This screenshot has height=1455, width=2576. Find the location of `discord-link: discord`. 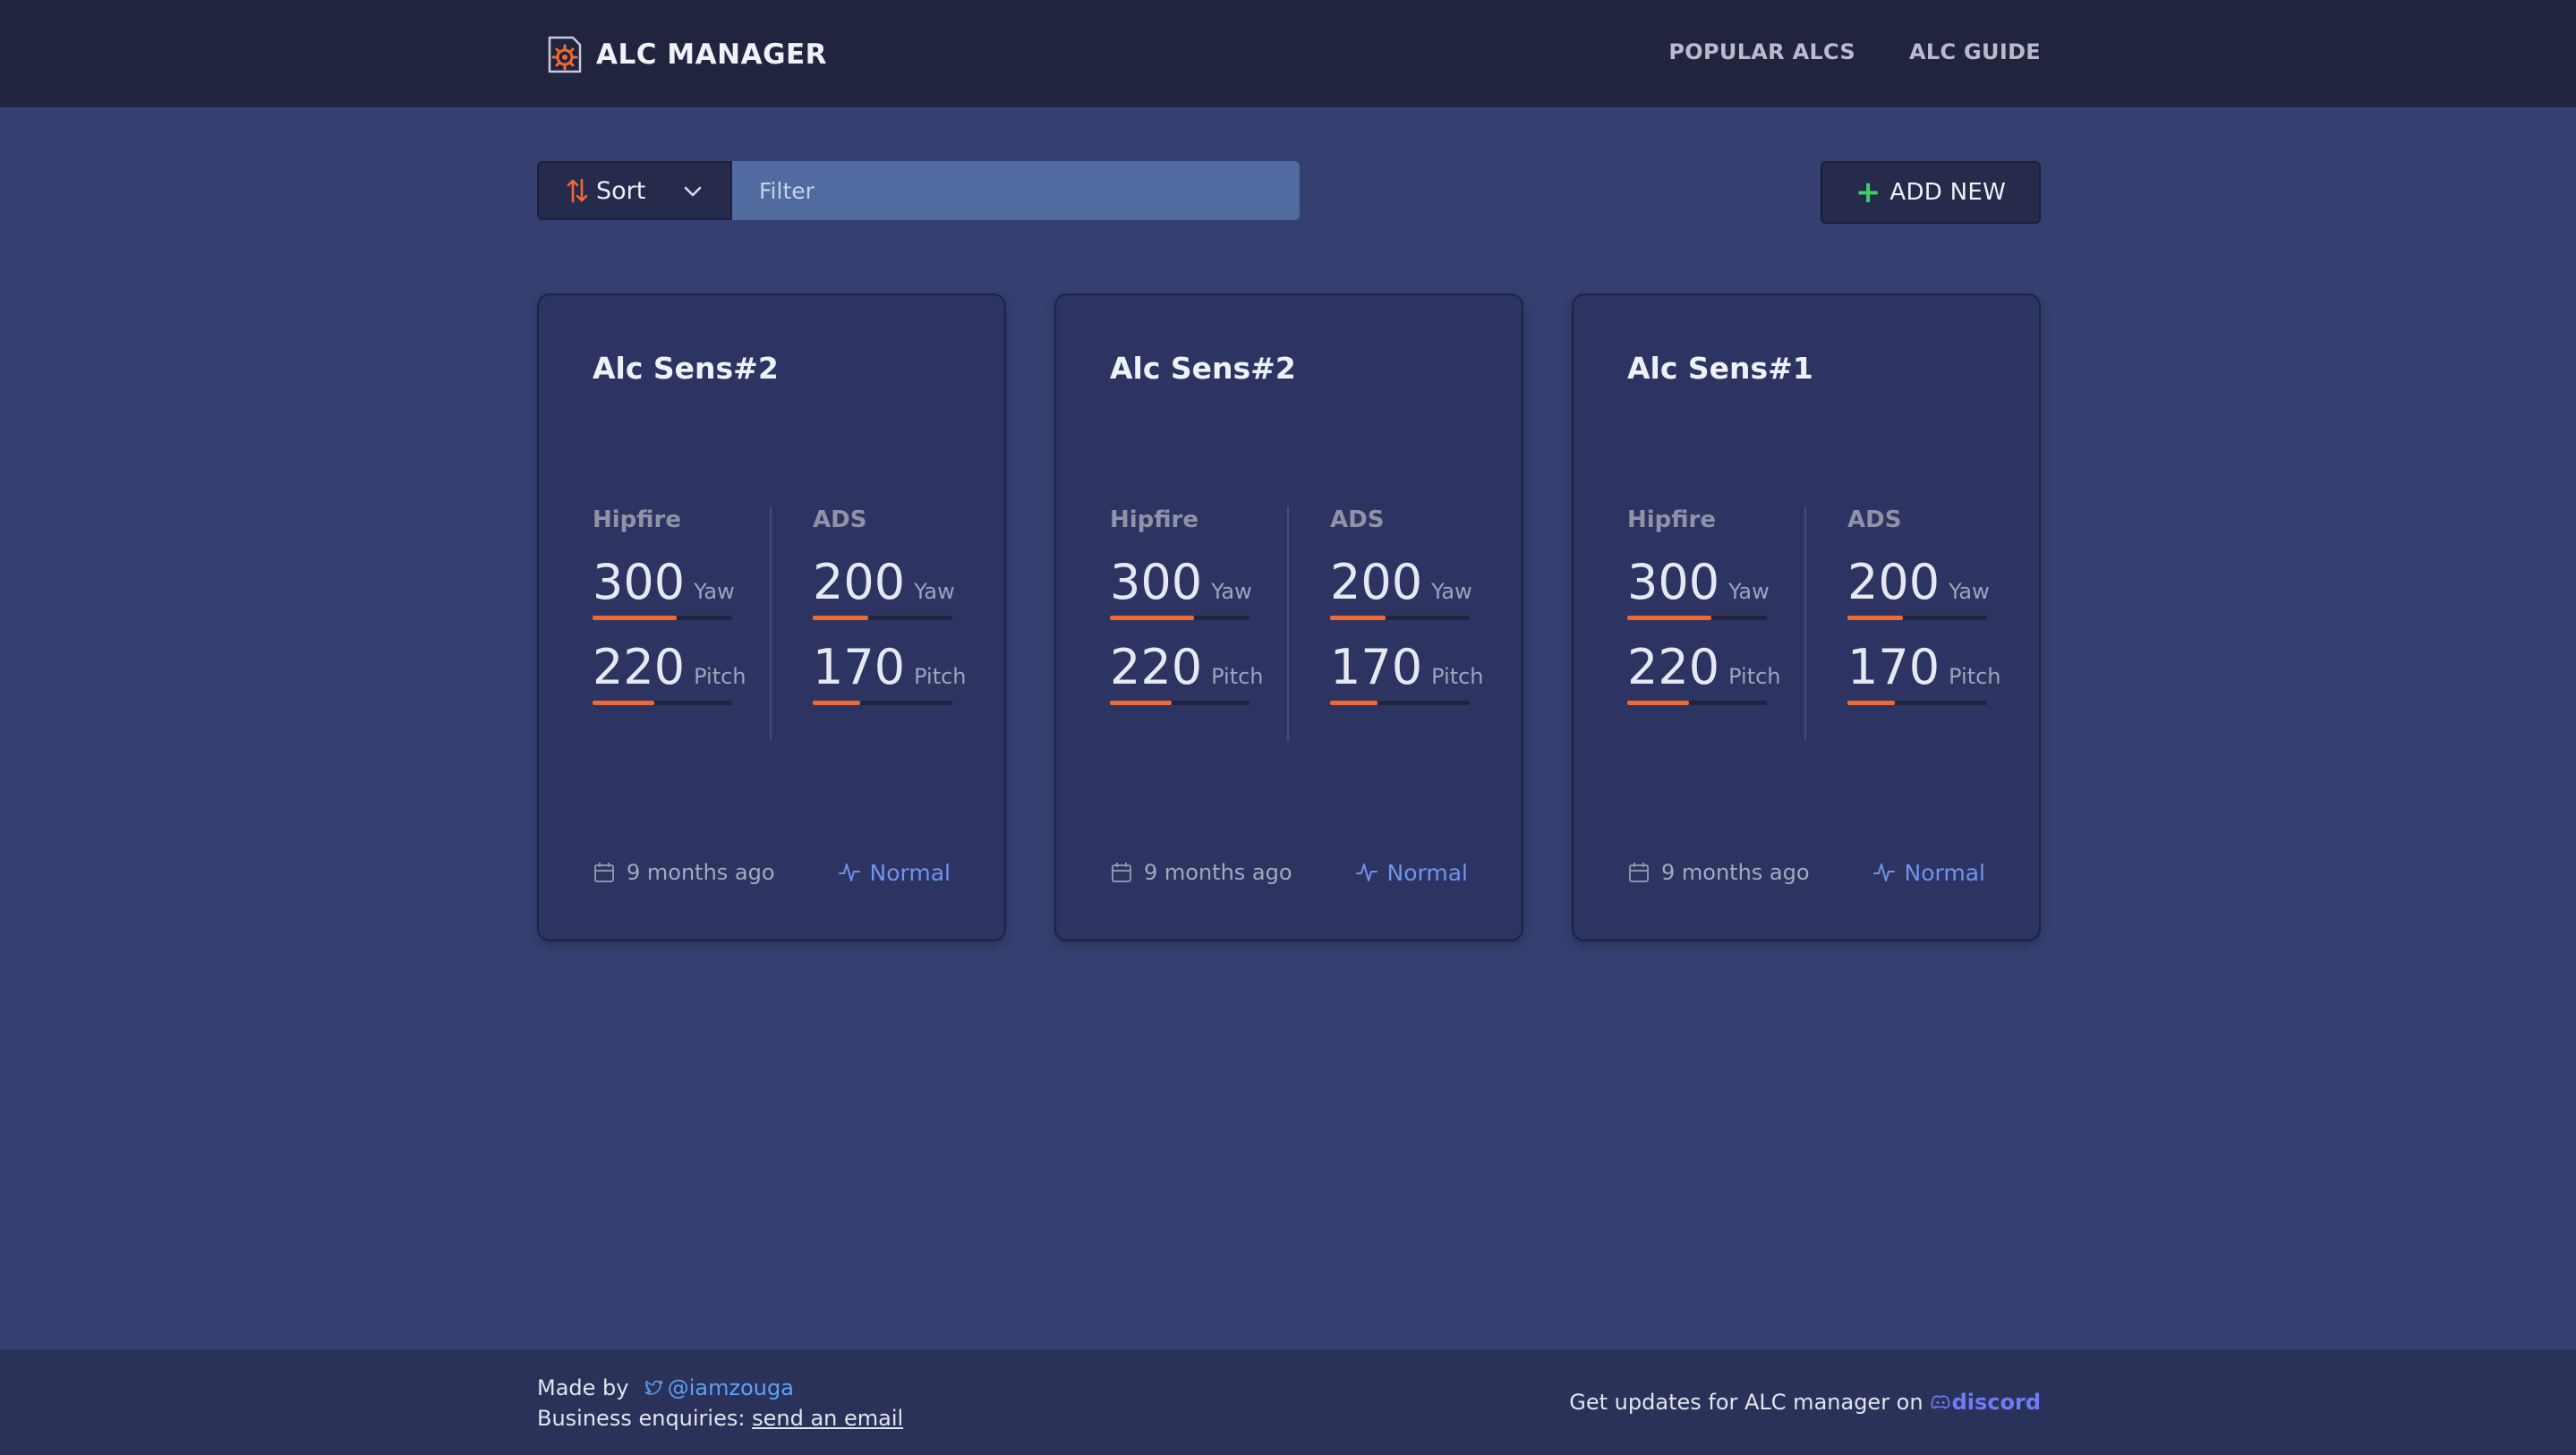

discord-link: discord is located at coordinates (1986, 1402).